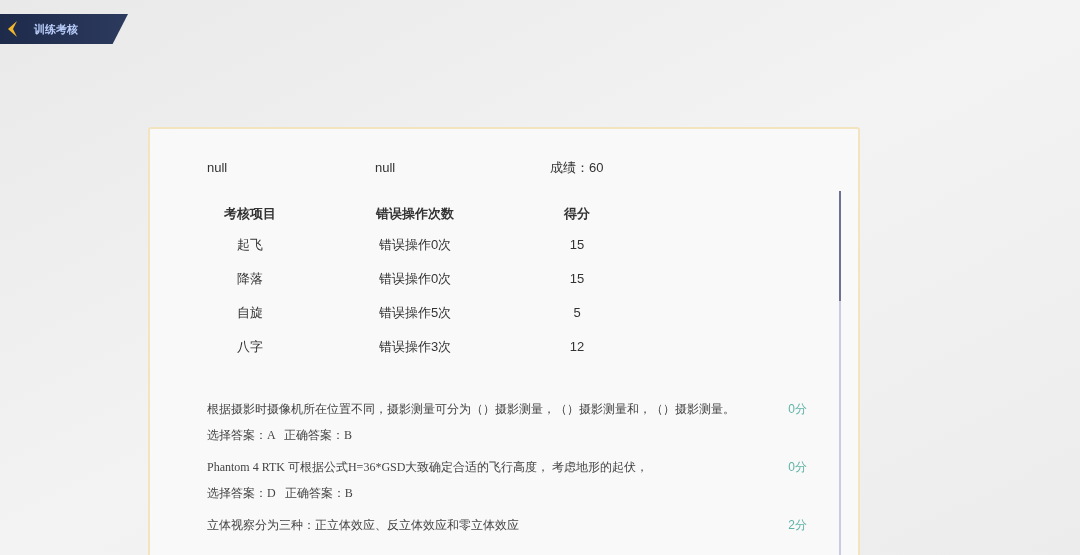  What do you see at coordinates (250, 346) in the screenshot?
I see `table-cell-text: 八字` at bounding box center [250, 346].